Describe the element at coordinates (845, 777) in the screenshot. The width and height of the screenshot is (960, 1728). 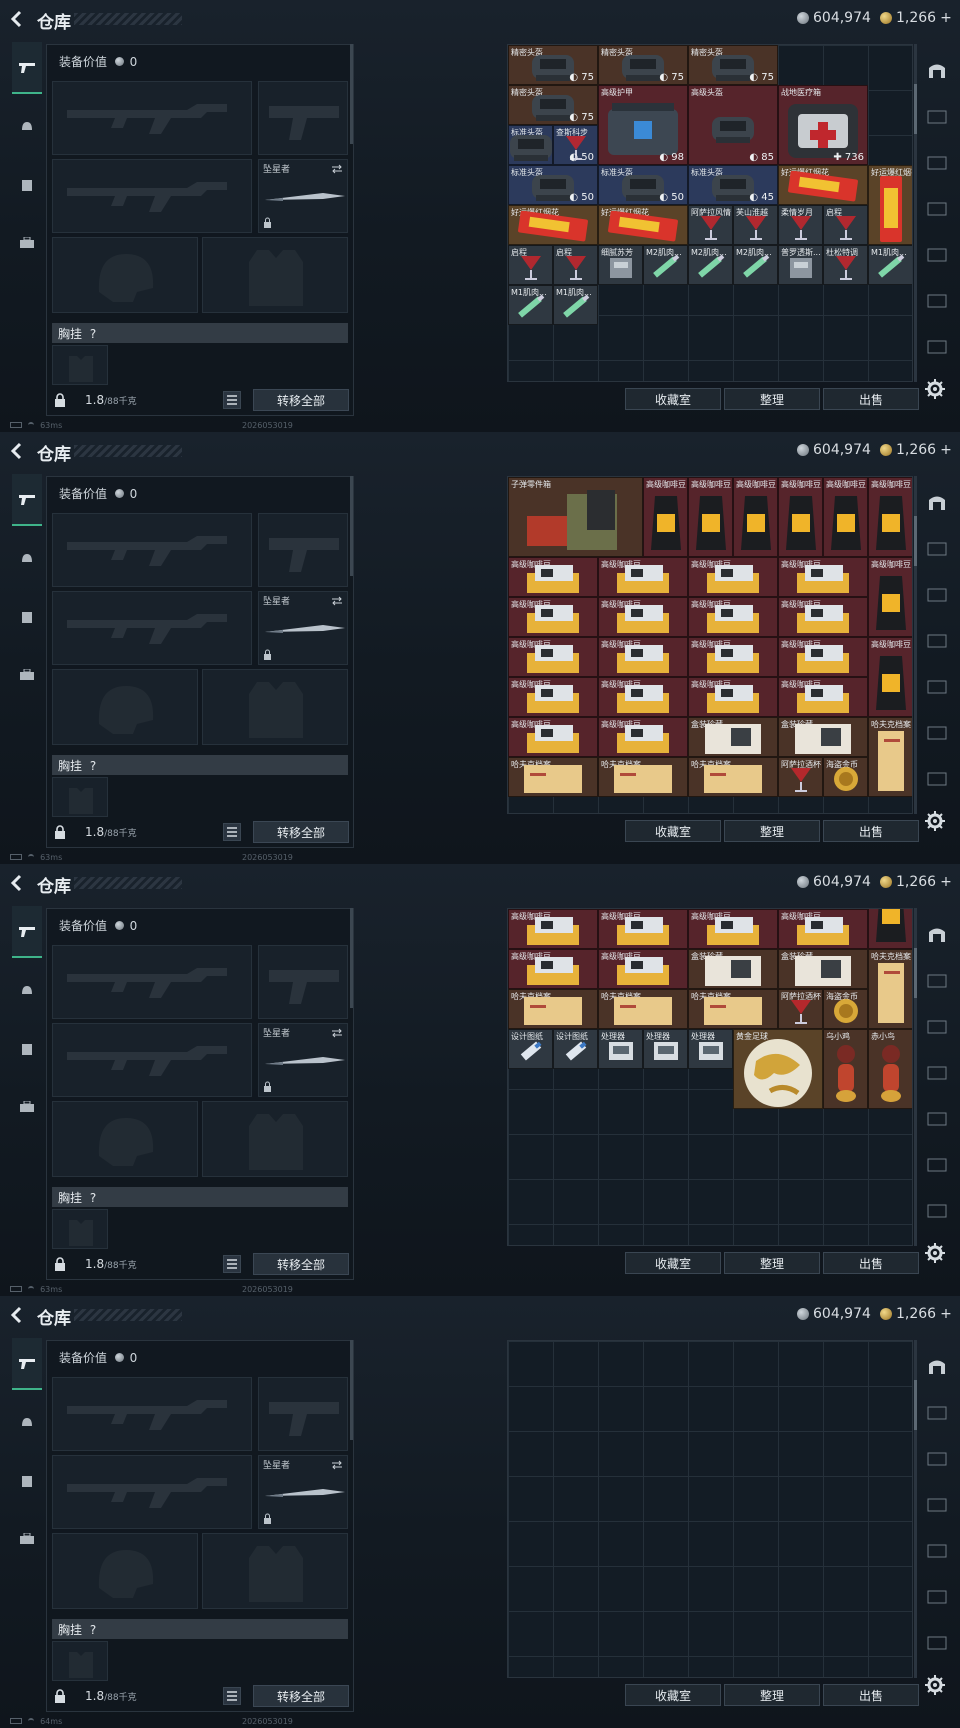
I see `stash-item: 海盗金币` at that location.